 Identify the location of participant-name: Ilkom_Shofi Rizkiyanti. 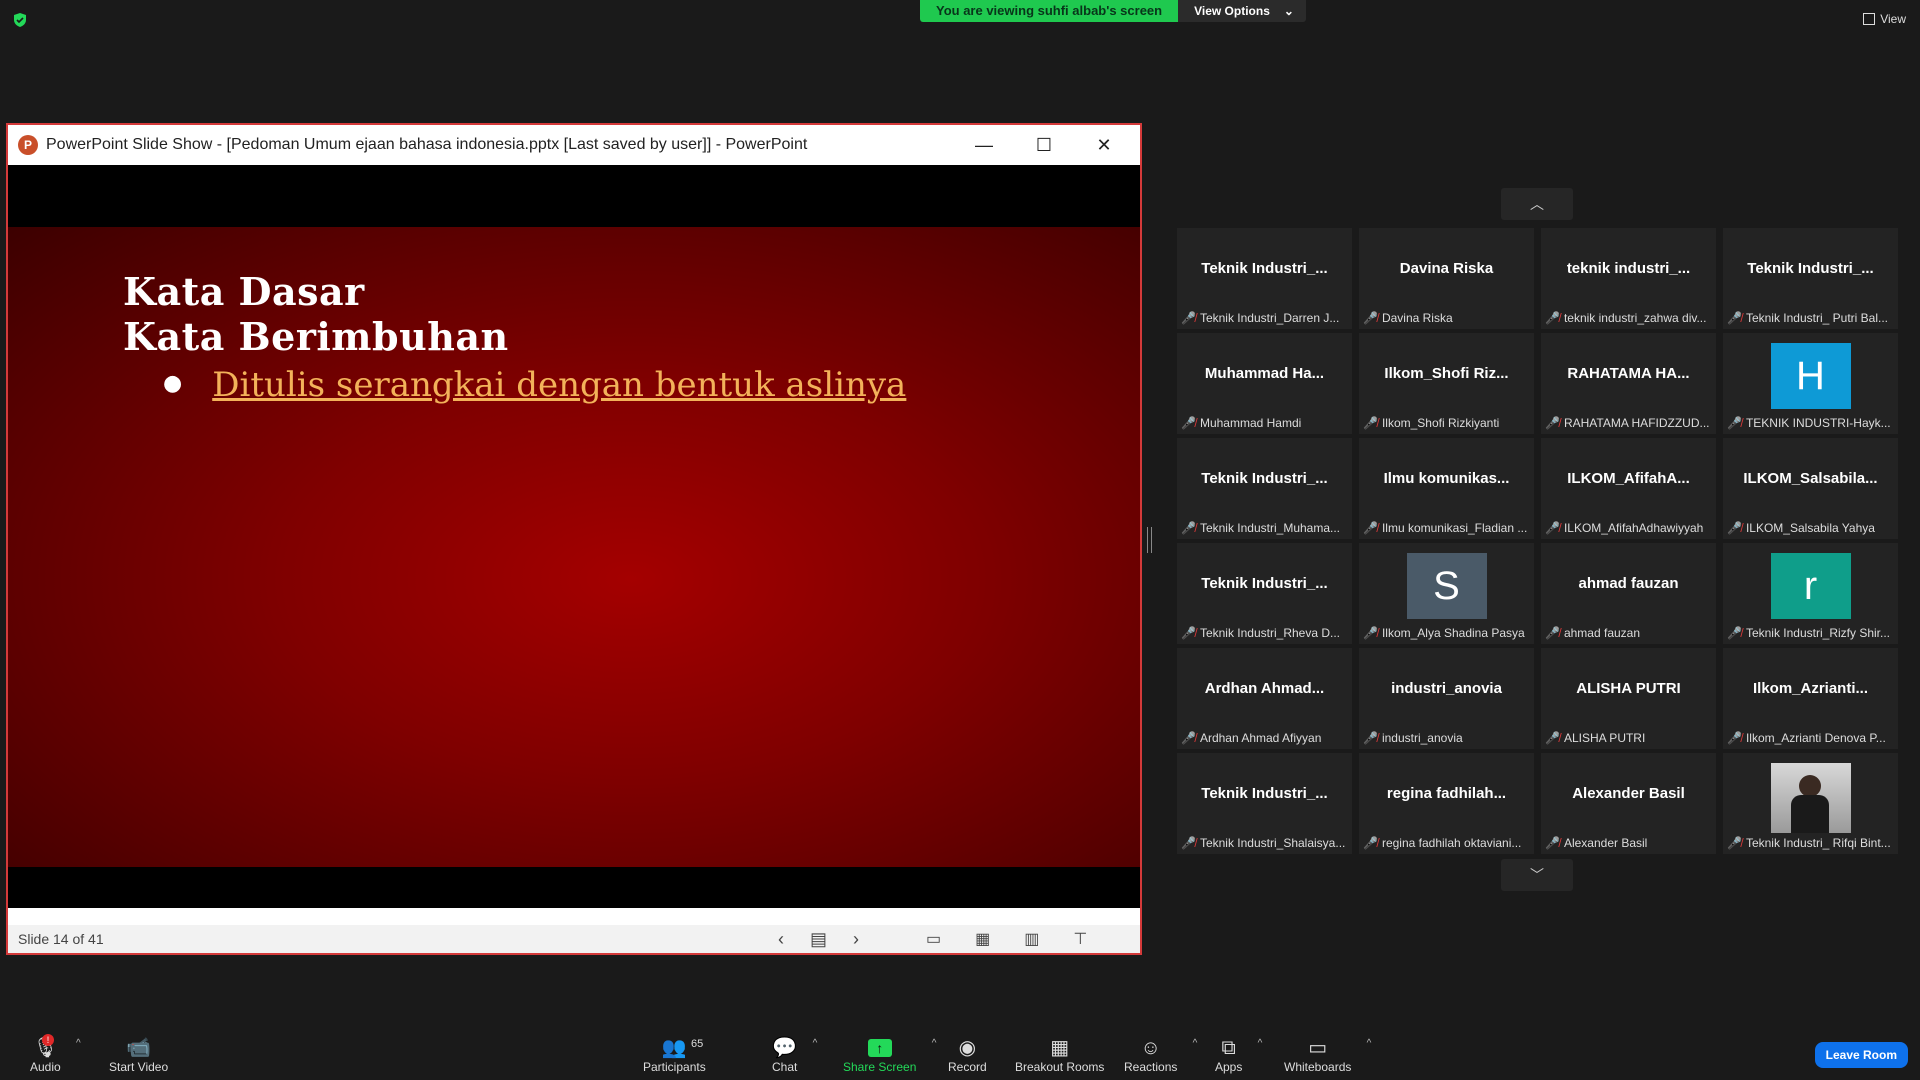
(1440, 423).